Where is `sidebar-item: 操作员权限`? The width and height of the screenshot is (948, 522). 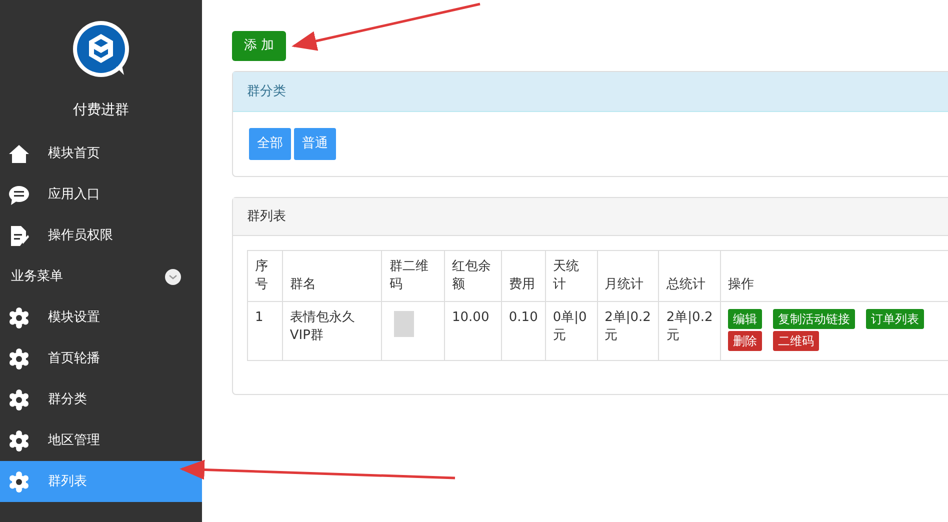
sidebar-item: 操作员权限 is located at coordinates (101, 235).